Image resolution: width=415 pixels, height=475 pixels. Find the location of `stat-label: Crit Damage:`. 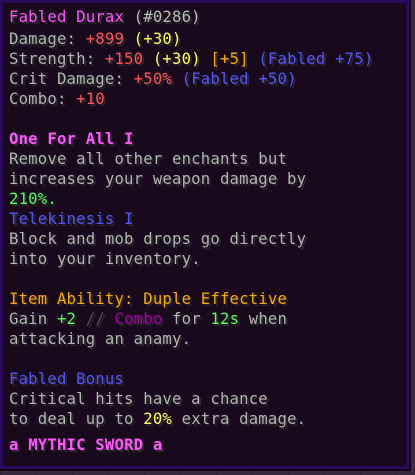

stat-label: Crit Damage: is located at coordinates (71, 79).